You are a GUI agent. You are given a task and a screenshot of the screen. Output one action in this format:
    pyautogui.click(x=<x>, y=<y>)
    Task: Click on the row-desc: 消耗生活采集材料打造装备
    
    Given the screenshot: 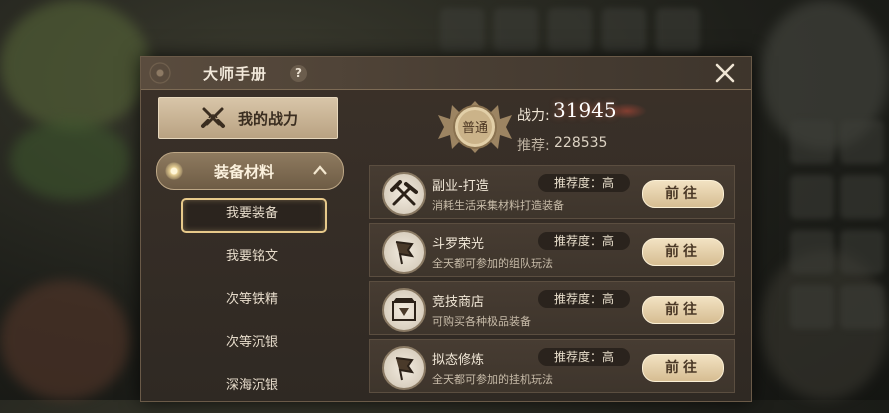 What is the action you would take?
    pyautogui.click(x=498, y=205)
    